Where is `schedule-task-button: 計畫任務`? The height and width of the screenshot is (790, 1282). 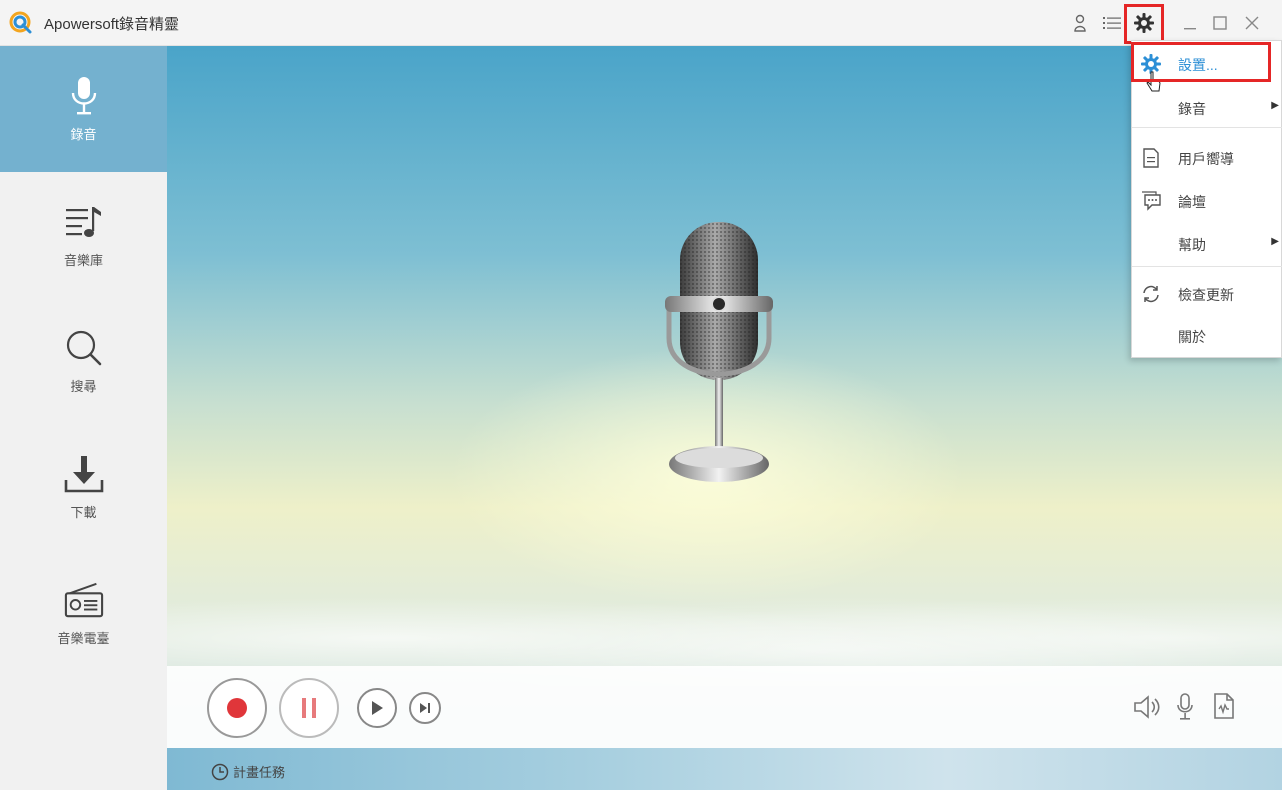 schedule-task-button: 計畫任務 is located at coordinates (248, 771).